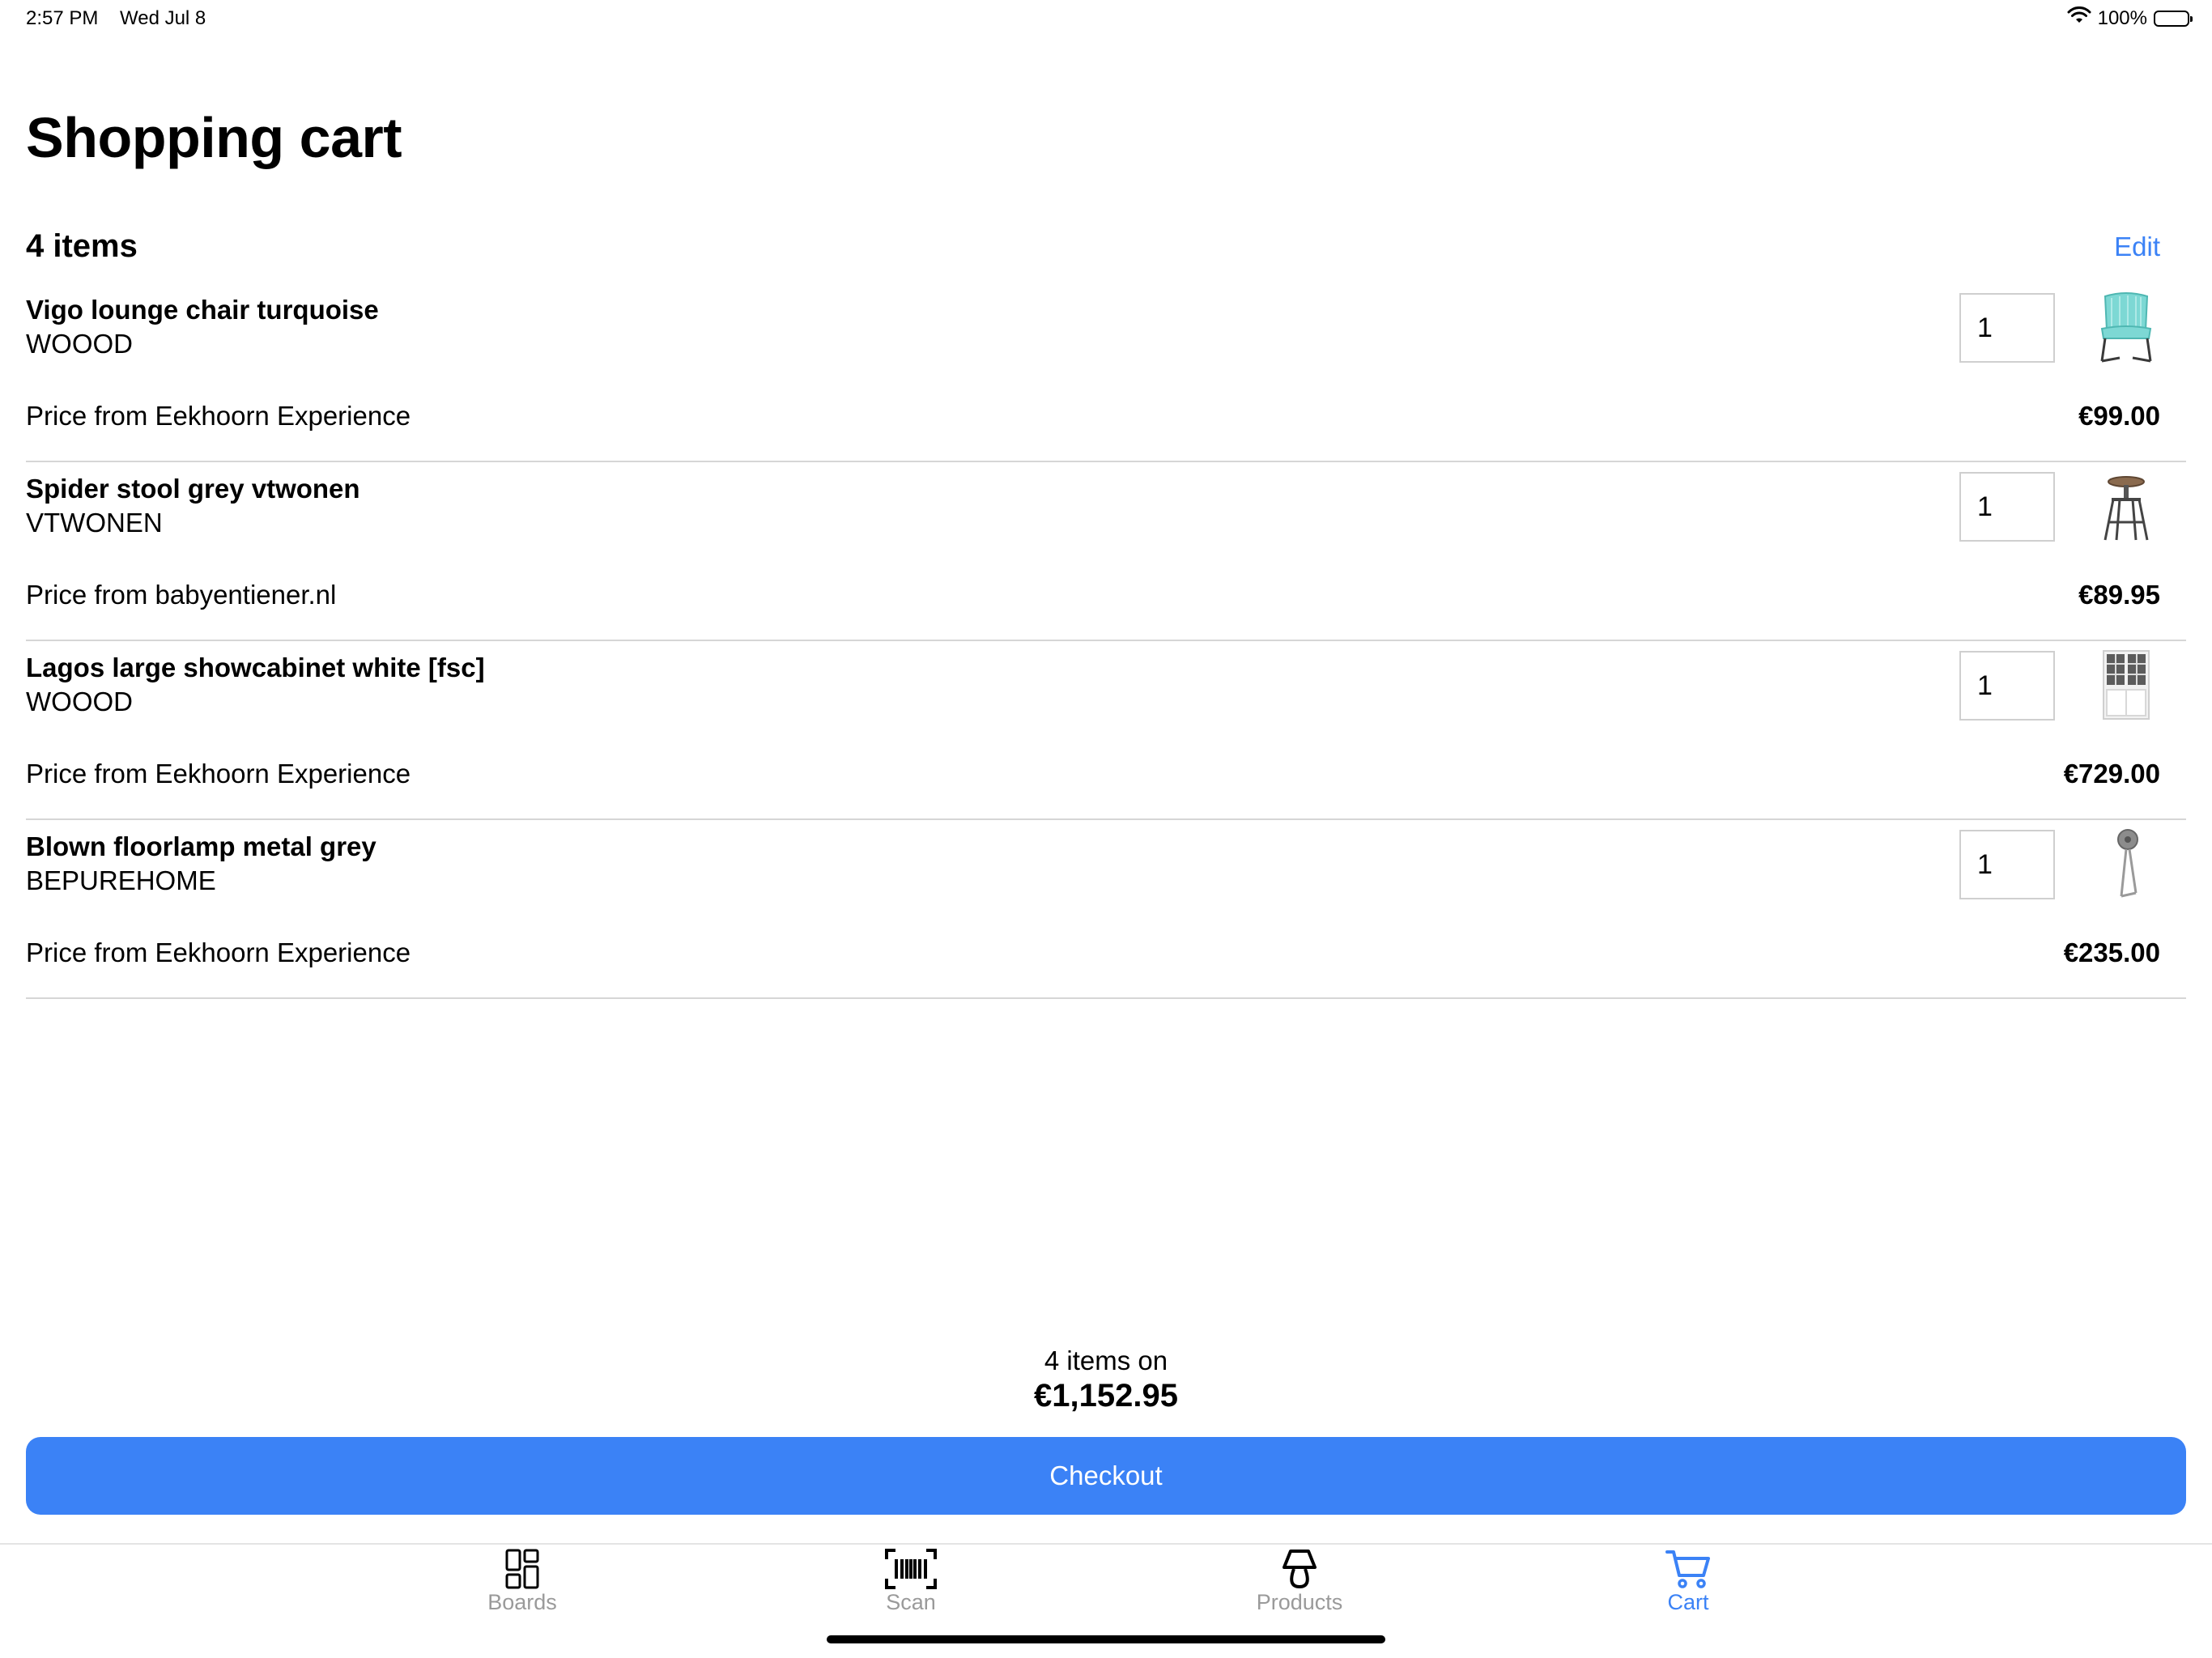 This screenshot has height=1658, width=2212. Describe the element at coordinates (63, 18) in the screenshot. I see `status-time: 2:57 PM` at that location.